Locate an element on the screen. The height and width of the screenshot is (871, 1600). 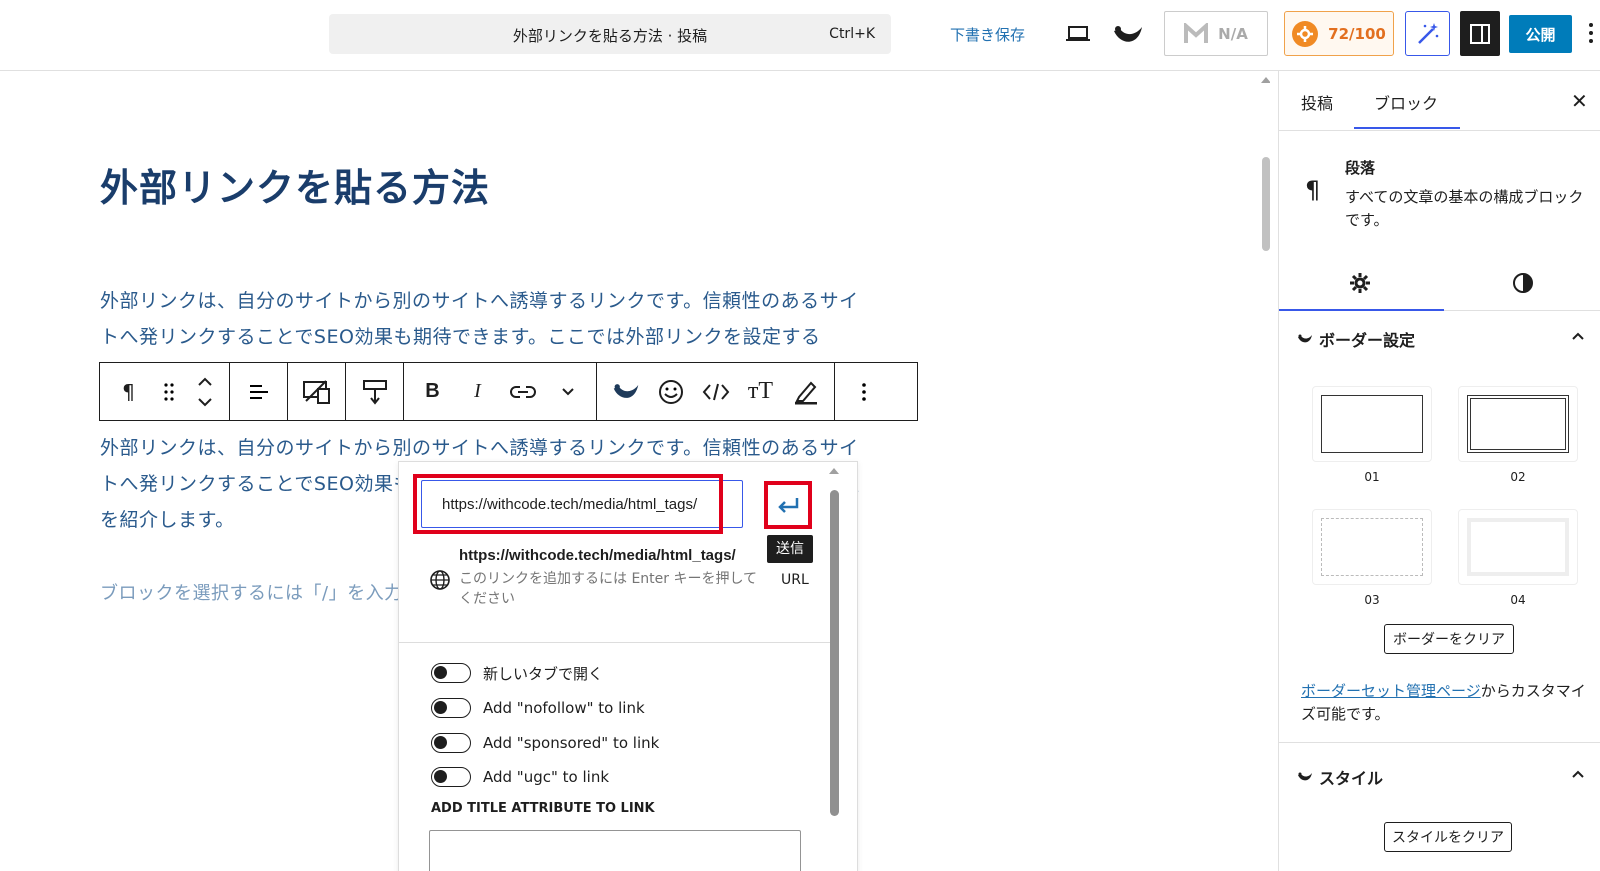
styles-contrast-icon is located at coordinates (1523, 285).